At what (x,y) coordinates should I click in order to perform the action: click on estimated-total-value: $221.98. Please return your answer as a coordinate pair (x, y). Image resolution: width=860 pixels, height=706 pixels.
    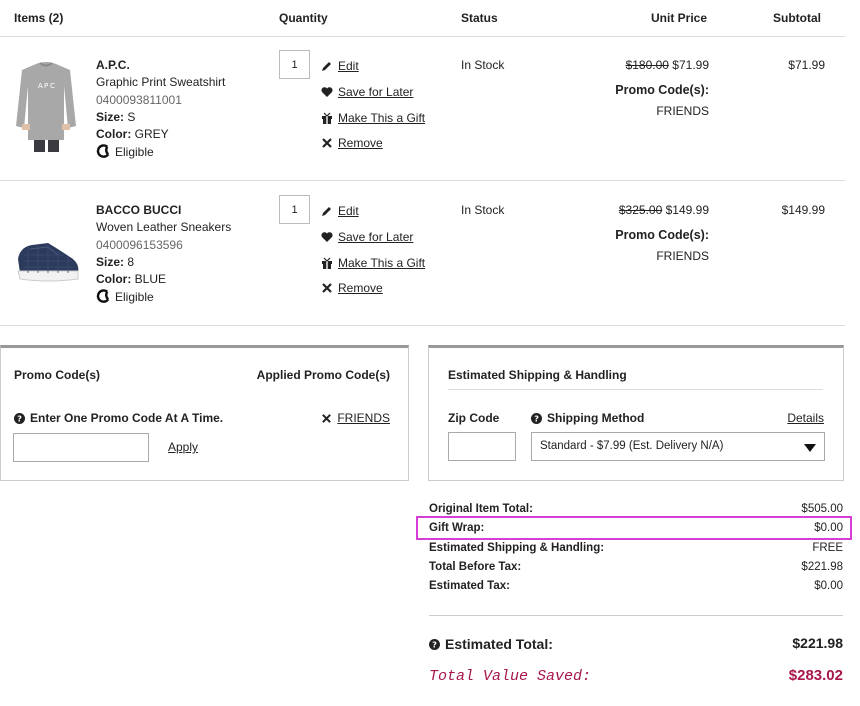
    Looking at the image, I should click on (817, 643).